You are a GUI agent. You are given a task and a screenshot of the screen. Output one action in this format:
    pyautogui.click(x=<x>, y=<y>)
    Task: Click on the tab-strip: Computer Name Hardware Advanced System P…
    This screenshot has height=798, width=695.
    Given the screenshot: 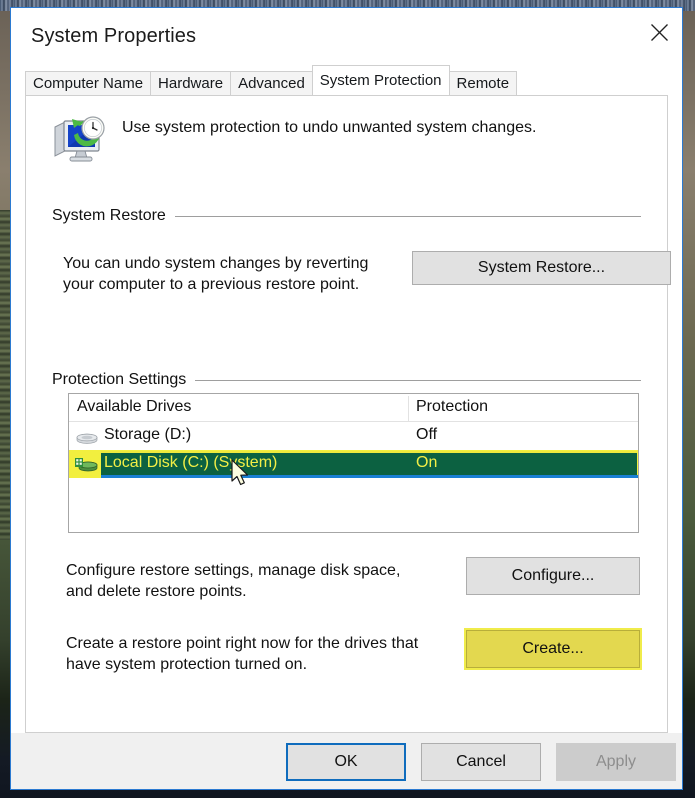 What is the action you would take?
    pyautogui.click(x=346, y=80)
    